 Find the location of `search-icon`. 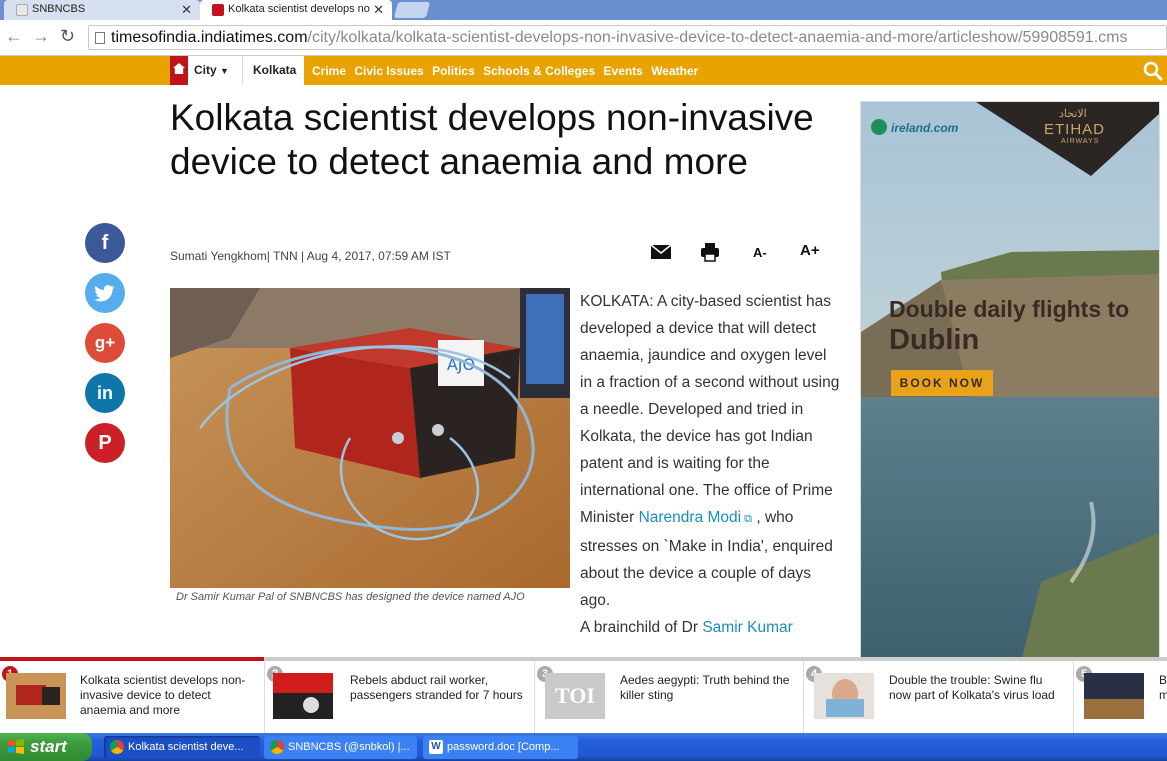

search-icon is located at coordinates (1153, 71).